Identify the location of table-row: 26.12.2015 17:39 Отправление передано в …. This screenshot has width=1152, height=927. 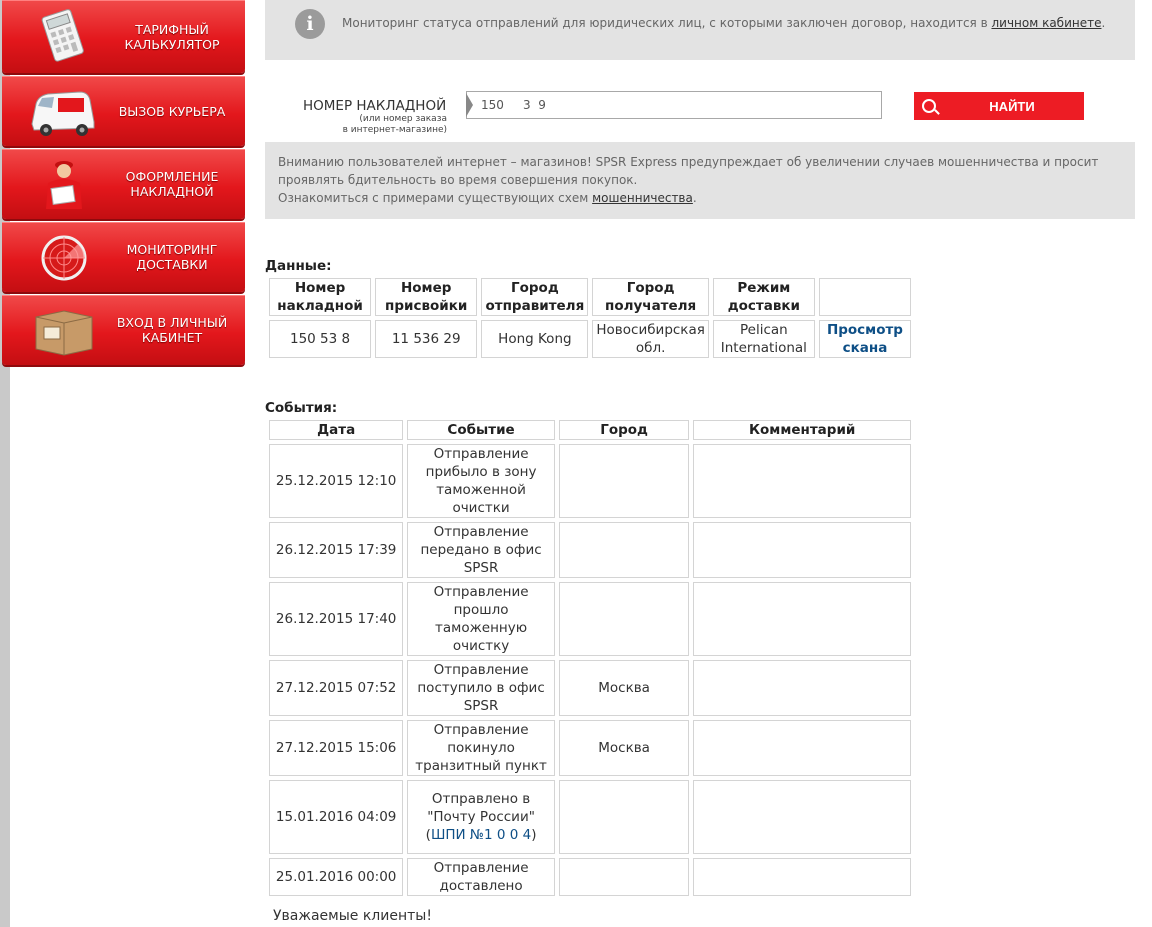
(590, 550).